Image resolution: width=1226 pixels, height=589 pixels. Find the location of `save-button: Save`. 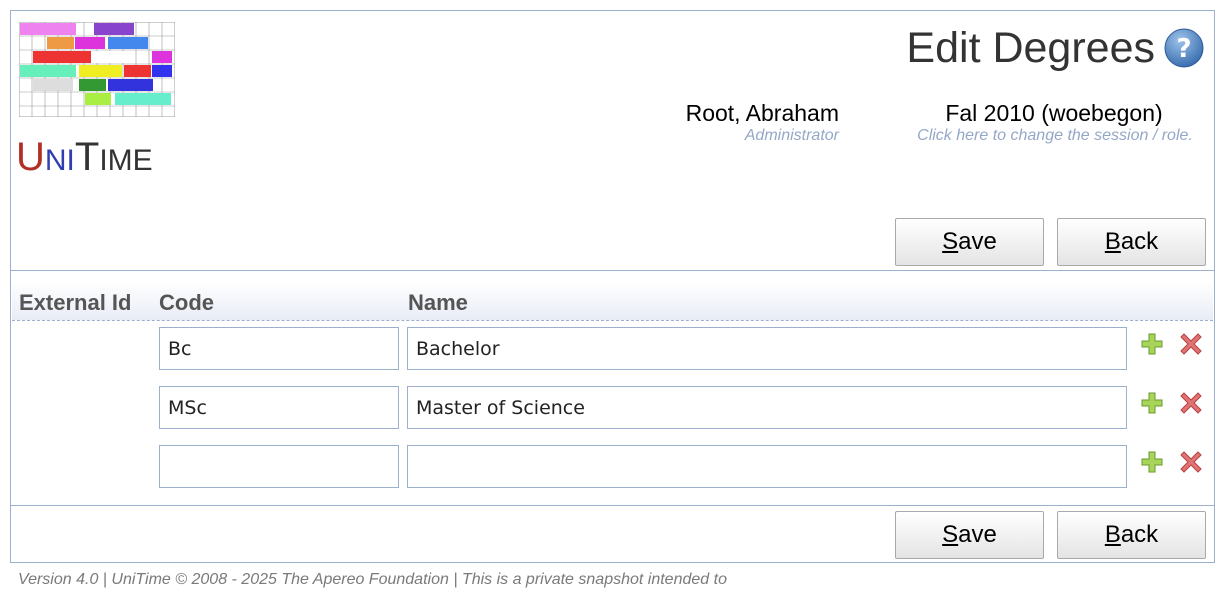

save-button: Save is located at coordinates (969, 242).